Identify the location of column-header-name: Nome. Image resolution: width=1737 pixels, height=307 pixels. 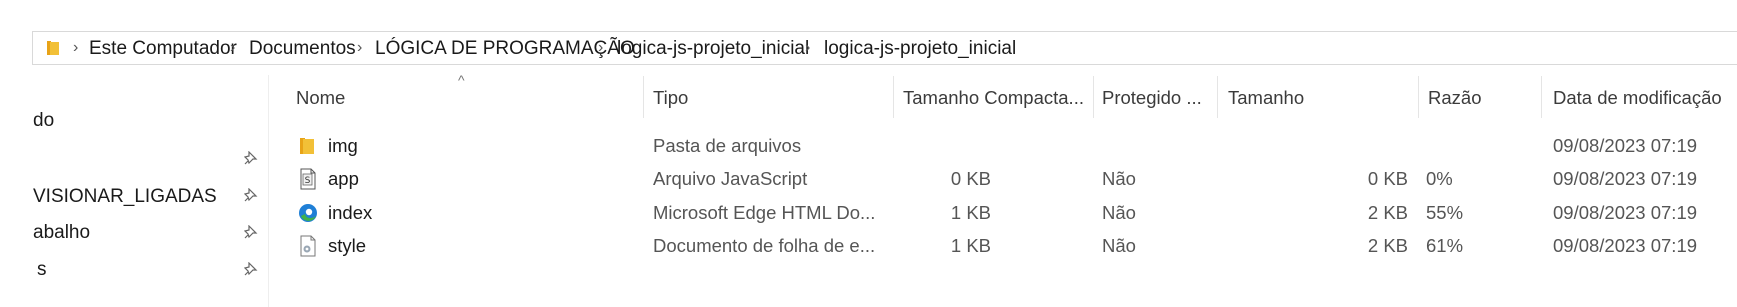
(320, 98).